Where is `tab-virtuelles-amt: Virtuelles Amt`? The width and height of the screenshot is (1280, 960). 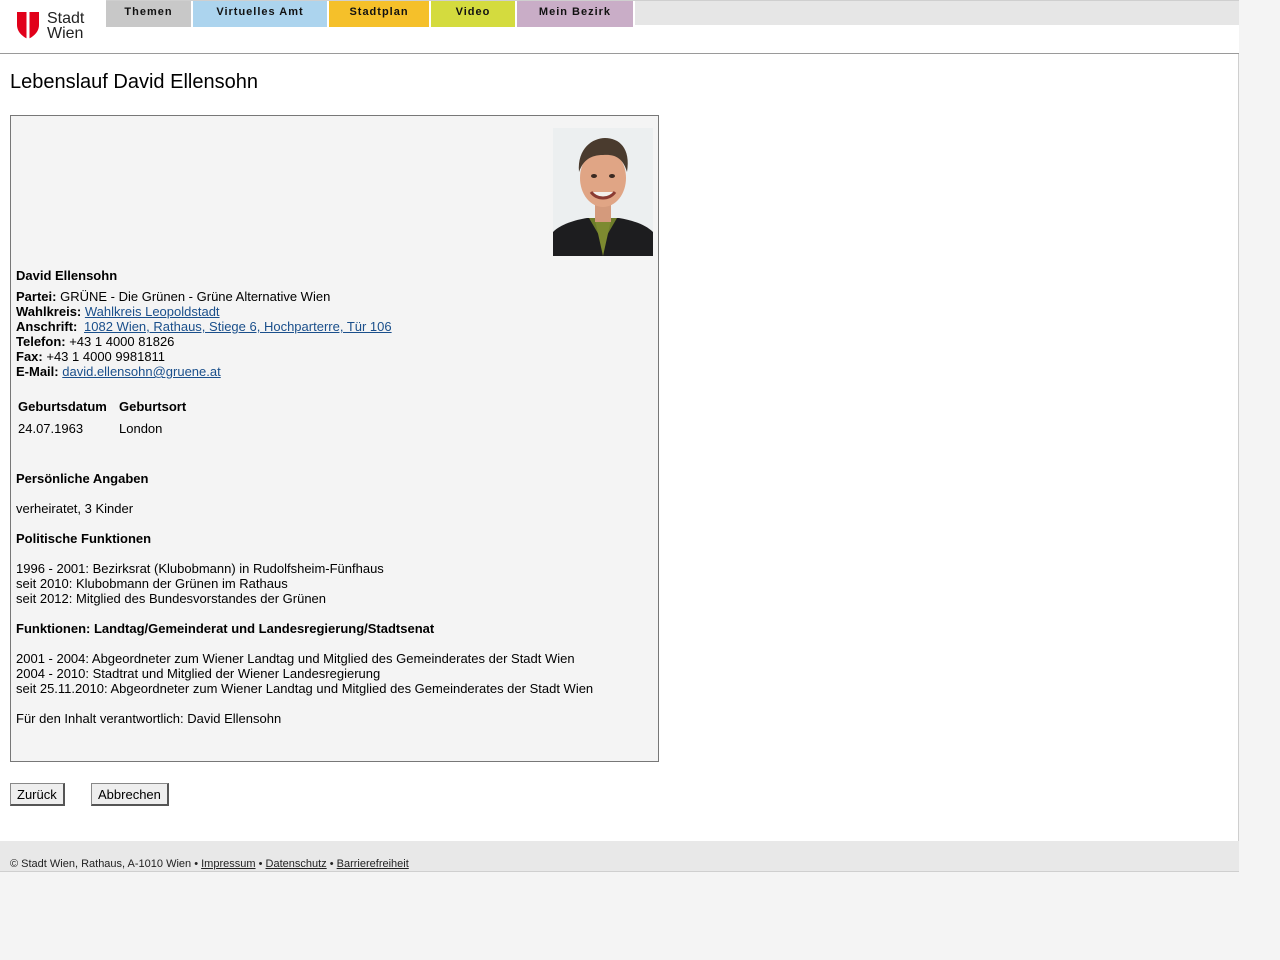
tab-virtuelles-amt: Virtuelles Amt is located at coordinates (261, 14).